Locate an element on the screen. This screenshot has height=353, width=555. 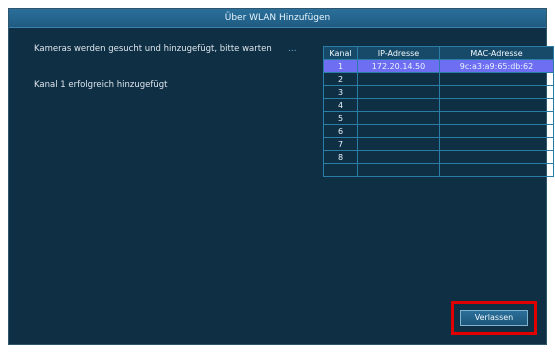
cell-mac: 9c:a3:a9:65:db:62 is located at coordinates (496, 66).